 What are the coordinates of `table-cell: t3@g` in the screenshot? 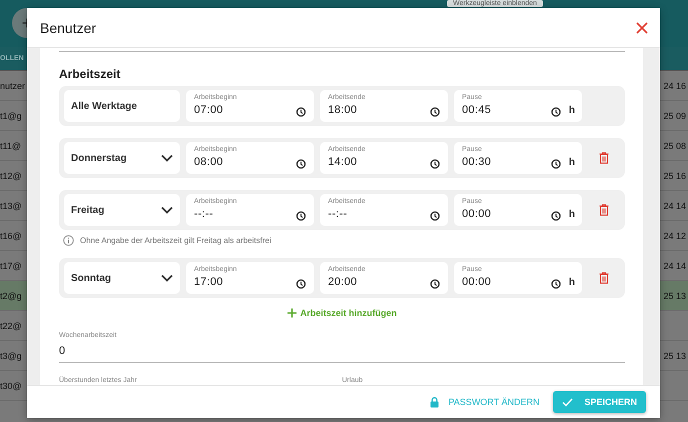 It's located at (11, 355).